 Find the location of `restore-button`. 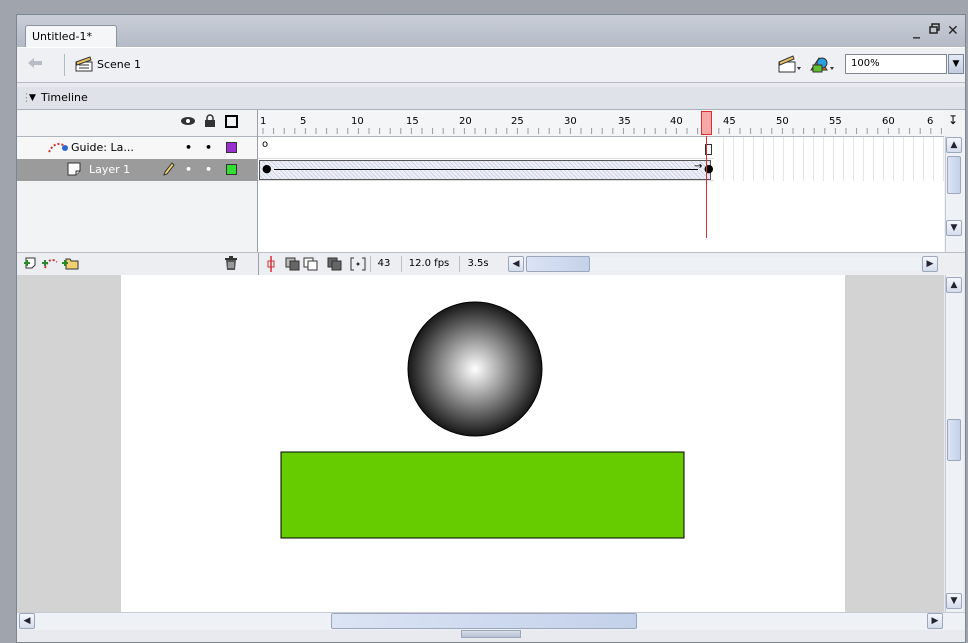

restore-button is located at coordinates (935, 31).